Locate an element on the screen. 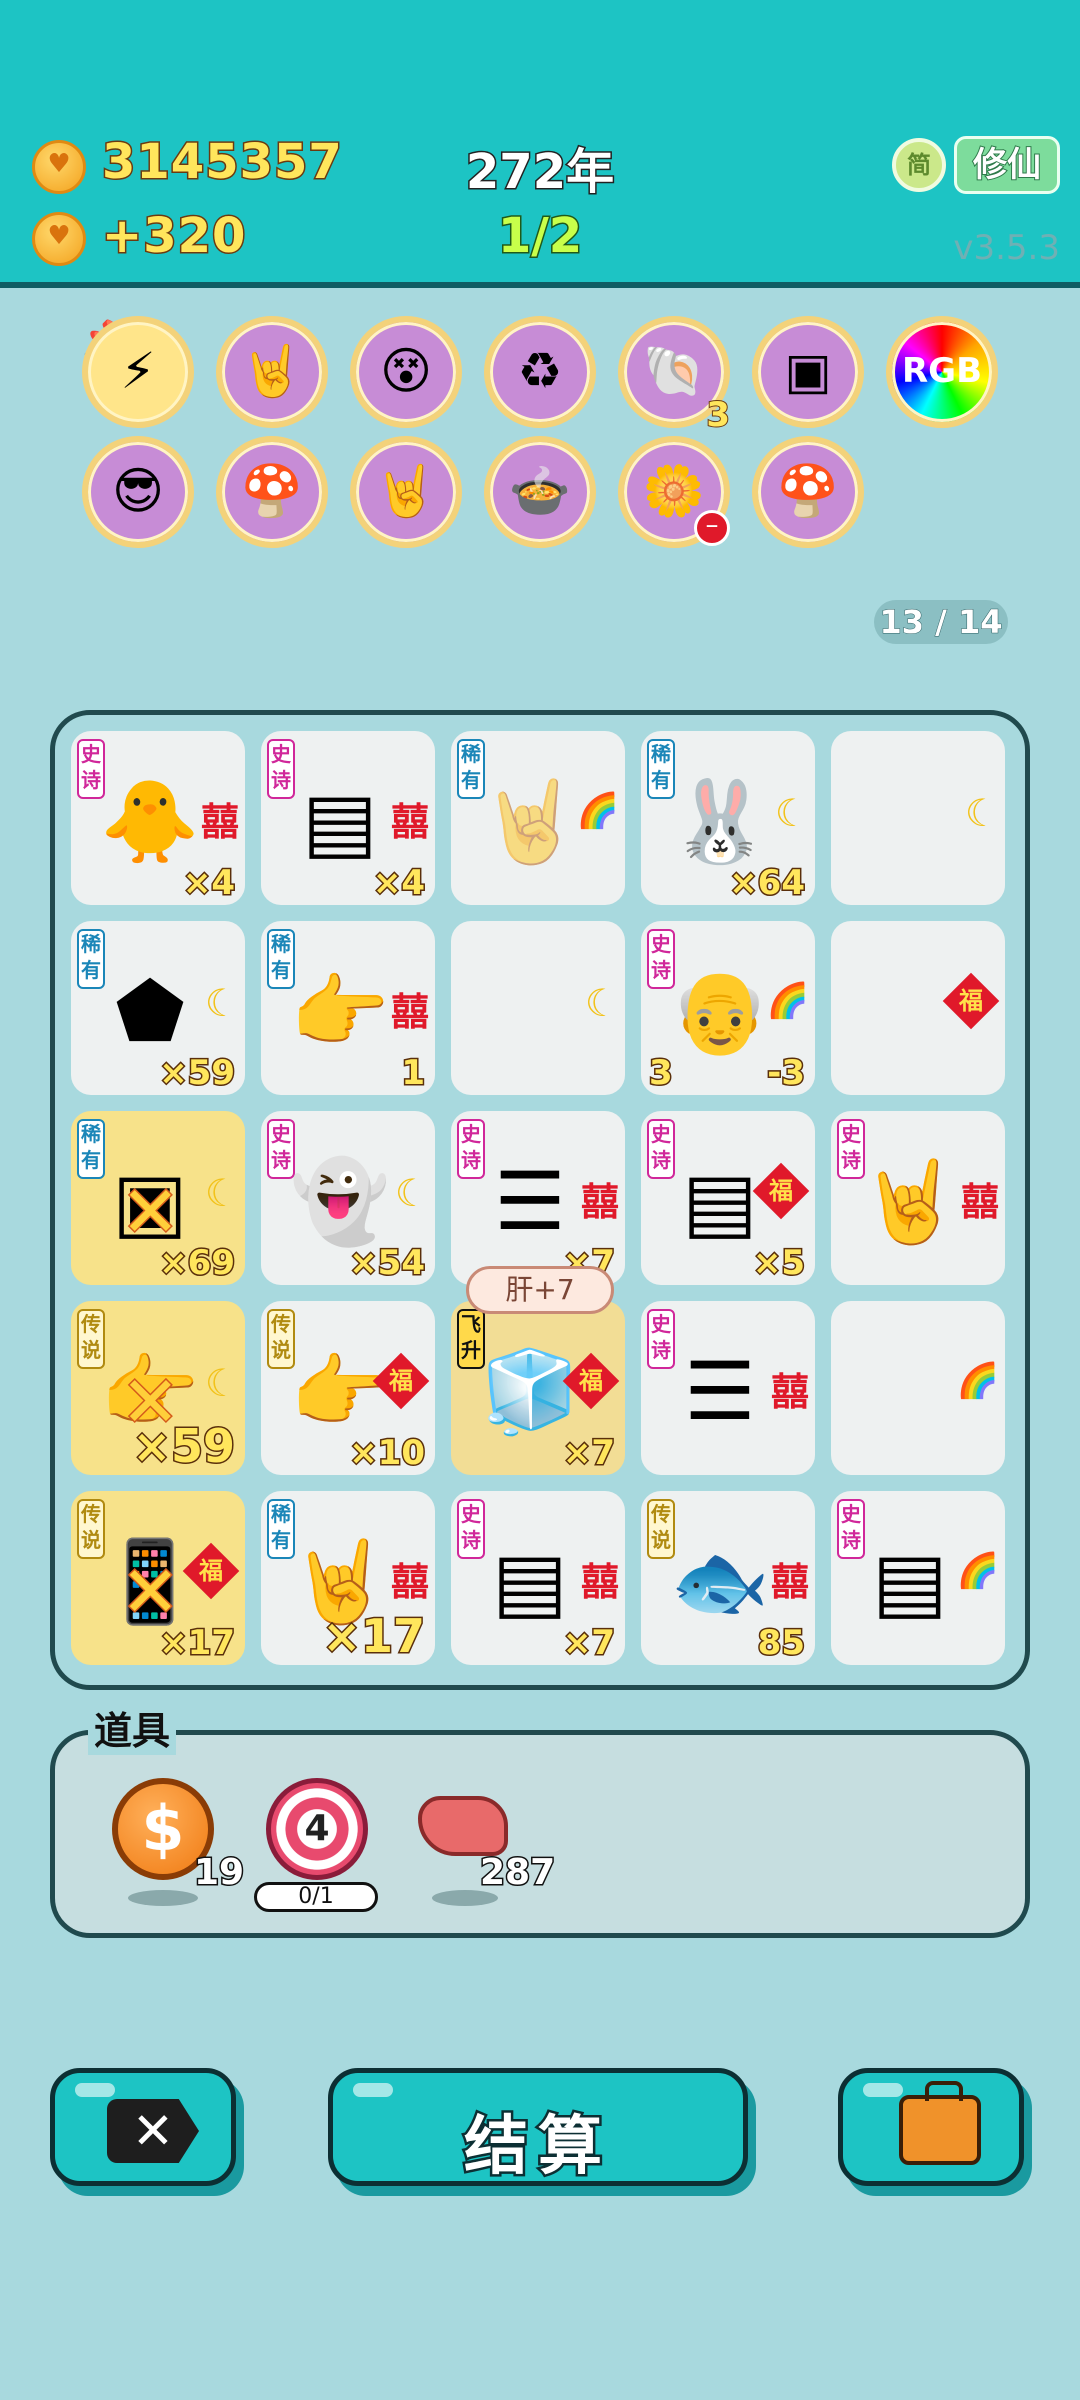 The width and height of the screenshot is (1080, 2400). potted-flower-glyph: 🌼 is located at coordinates (674, 491).